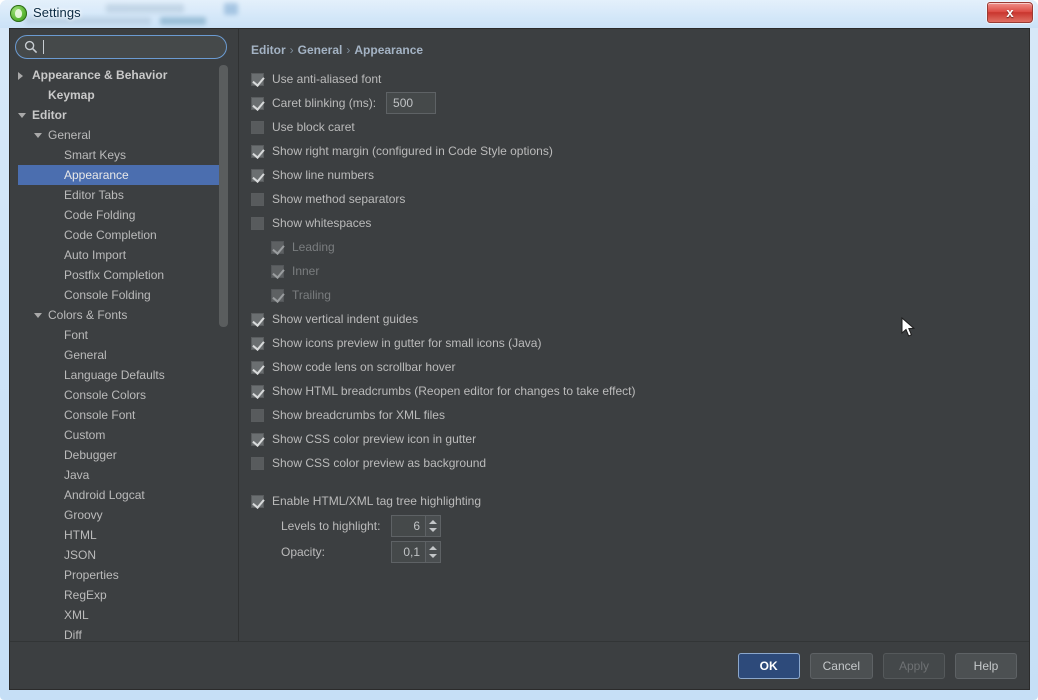 This screenshot has width=1038, height=700. Describe the element at coordinates (257, 79) in the screenshot. I see `checkbox-use-anti-aliased-font` at that location.